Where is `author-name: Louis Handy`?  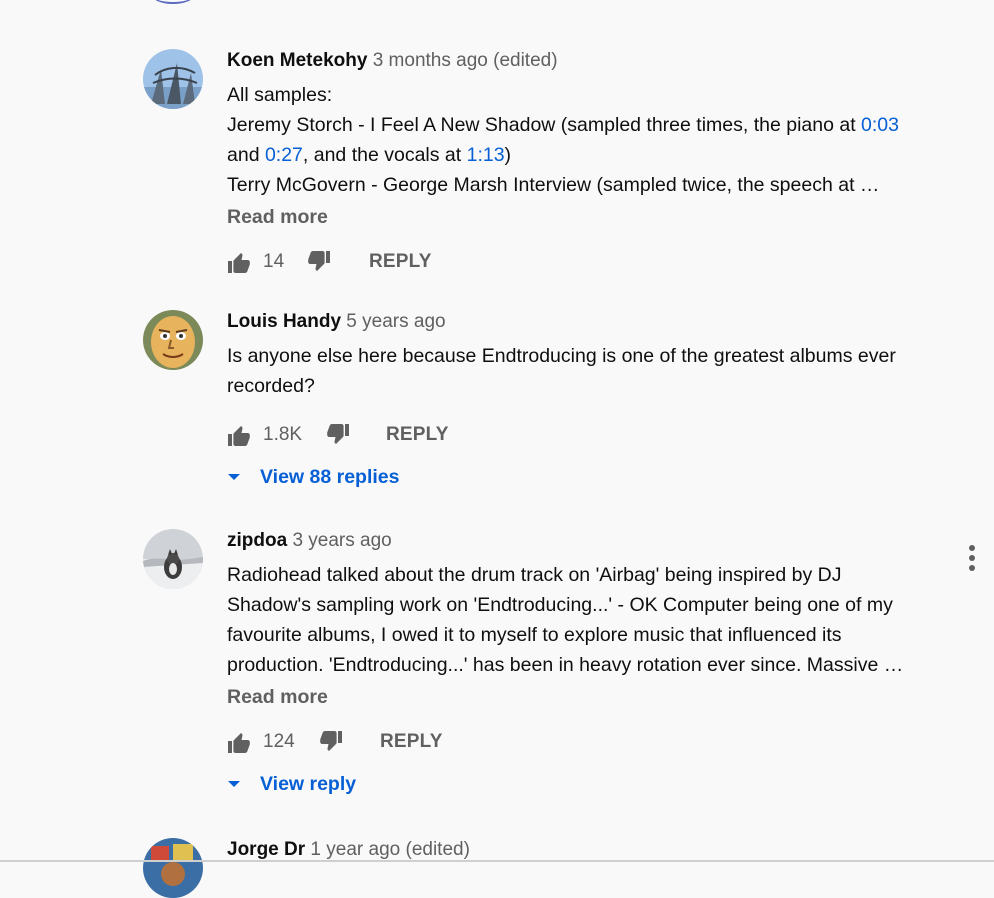 author-name: Louis Handy is located at coordinates (284, 321).